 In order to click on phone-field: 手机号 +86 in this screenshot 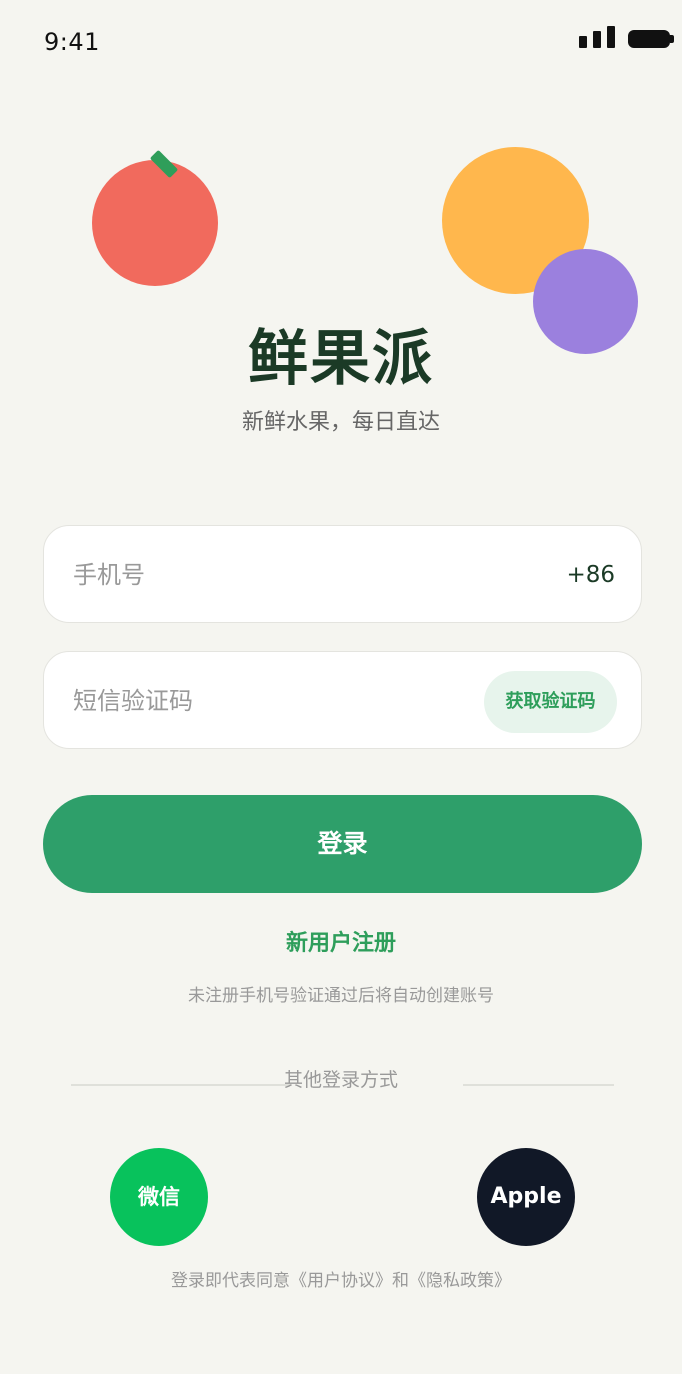, I will do `click(342, 574)`.